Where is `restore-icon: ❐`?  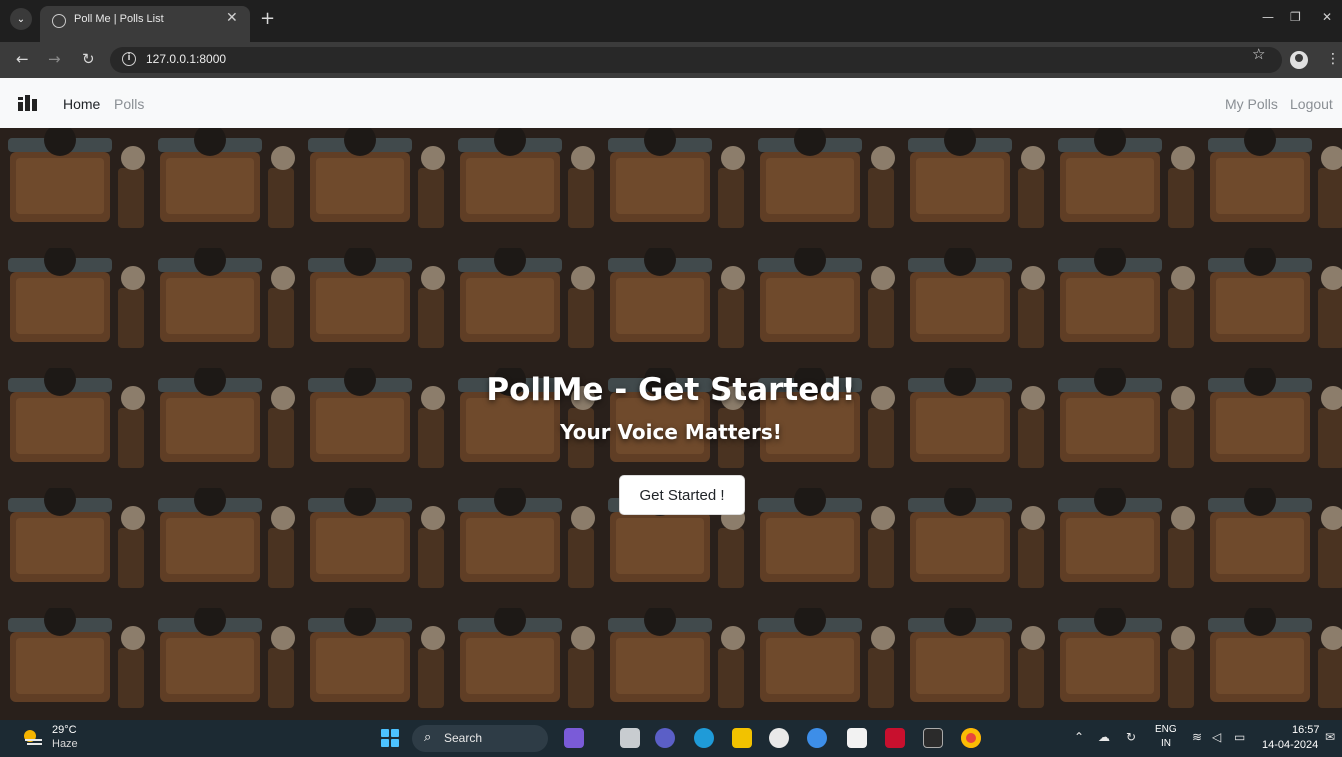 restore-icon: ❐ is located at coordinates (1295, 17).